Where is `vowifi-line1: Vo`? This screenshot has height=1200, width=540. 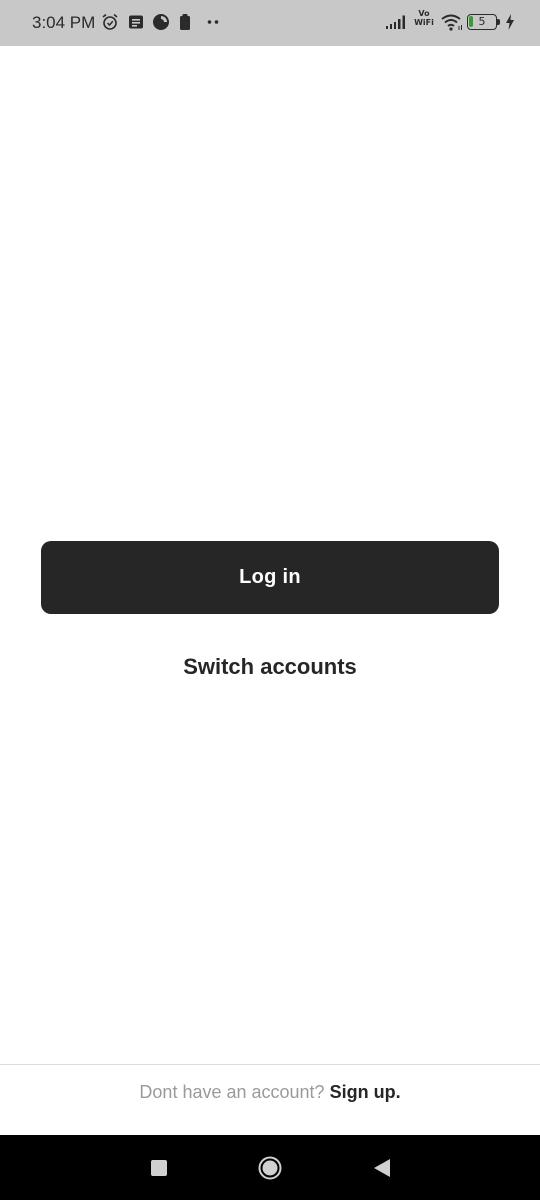
vowifi-line1: Vo is located at coordinates (424, 13).